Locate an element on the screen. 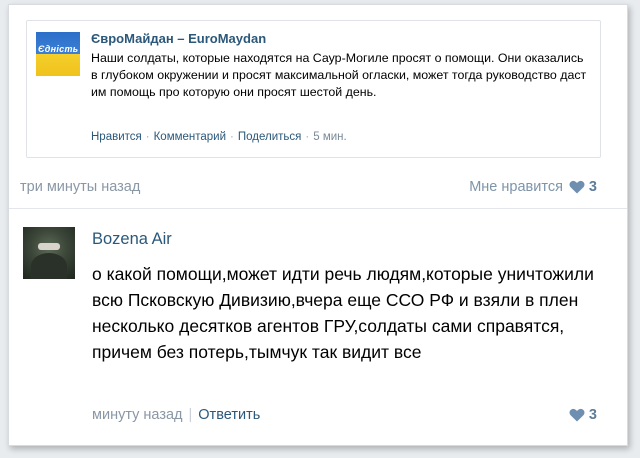 This screenshot has height=458, width=640. comment-like-count: 3 is located at coordinates (592, 415).